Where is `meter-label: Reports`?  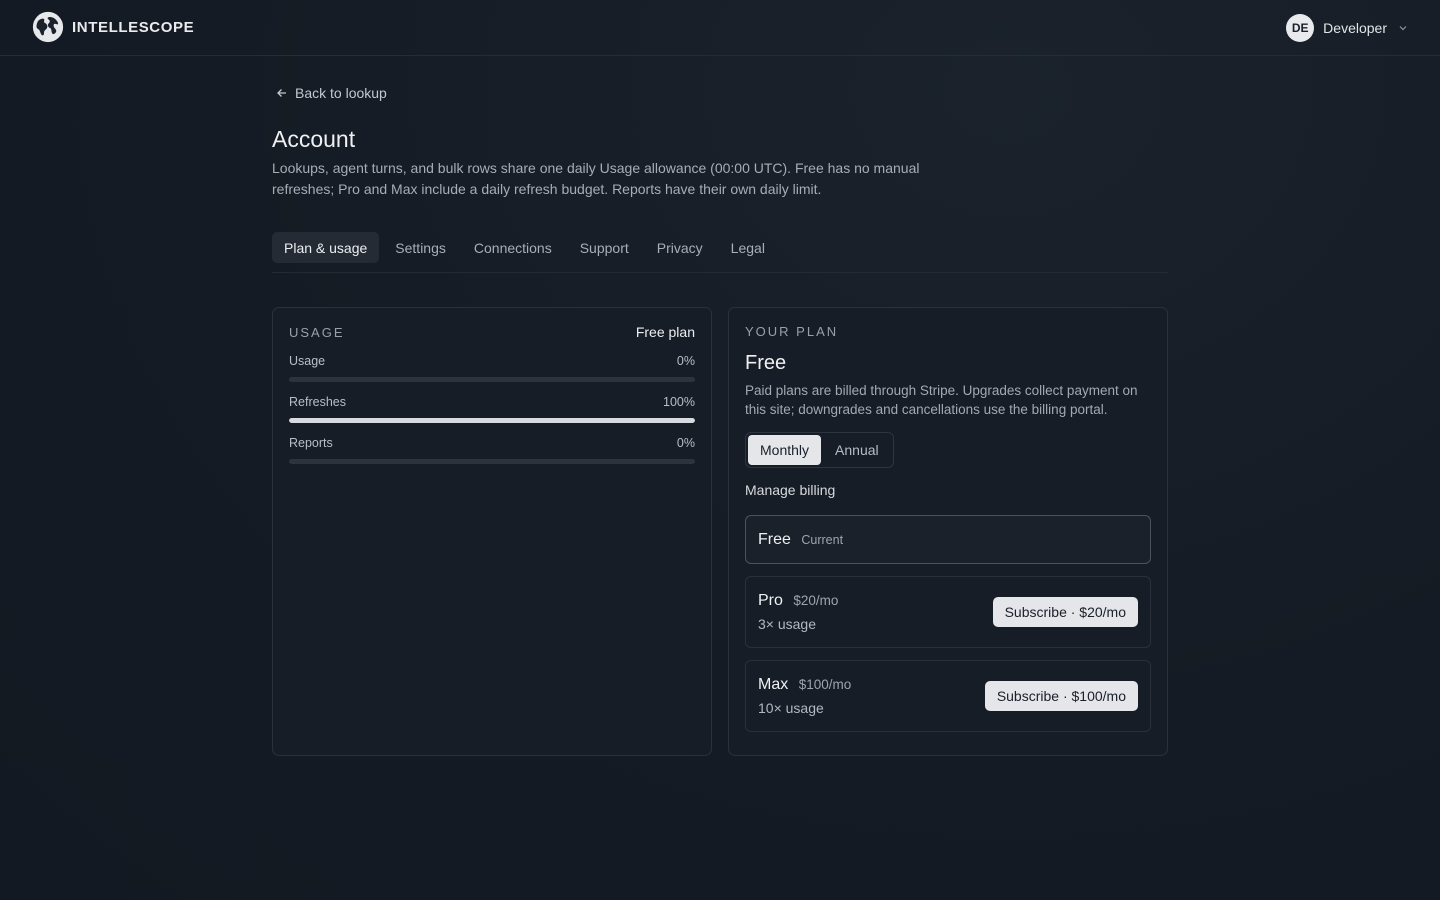 meter-label: Reports is located at coordinates (311, 443).